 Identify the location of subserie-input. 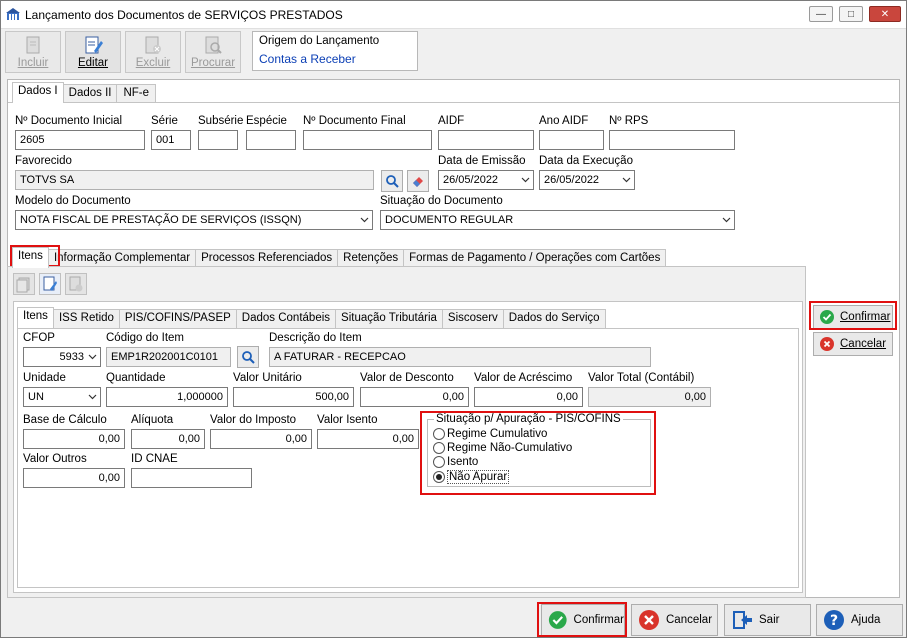
(218, 140).